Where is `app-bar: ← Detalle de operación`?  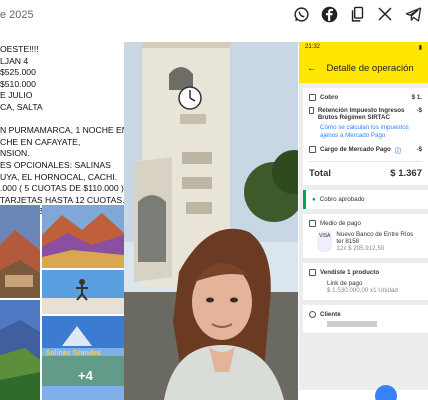
app-bar: ← Detalle de operación is located at coordinates (363, 68).